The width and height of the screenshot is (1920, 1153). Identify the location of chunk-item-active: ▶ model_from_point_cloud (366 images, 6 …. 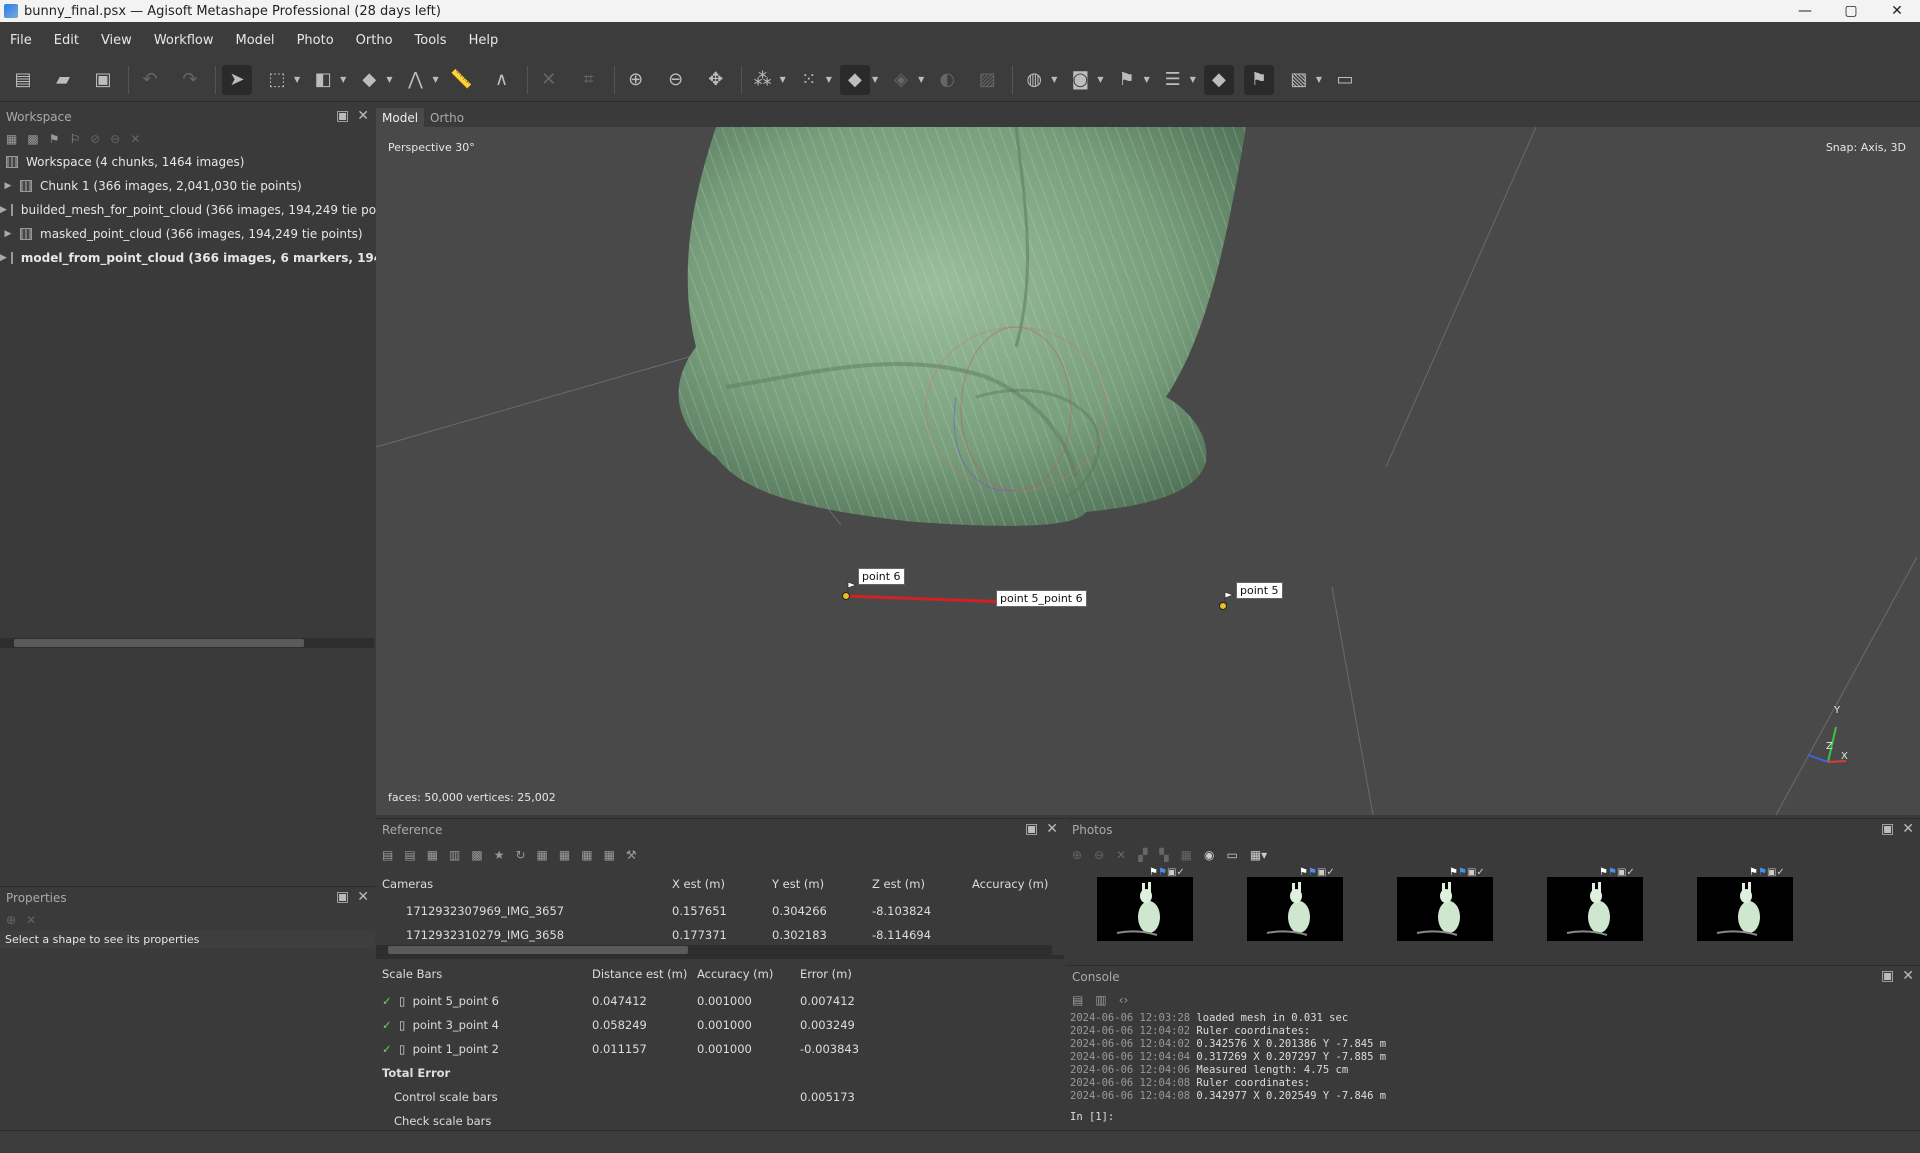
(211, 258).